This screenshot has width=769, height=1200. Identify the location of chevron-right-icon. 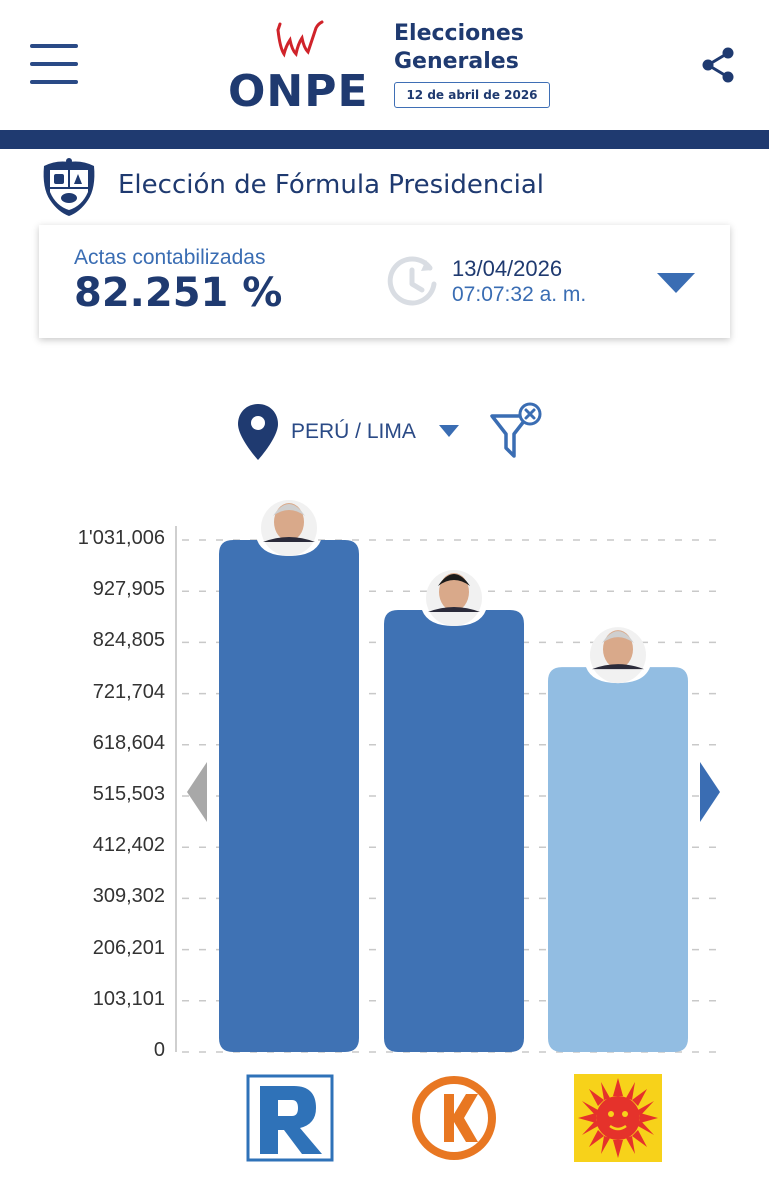
(710, 792).